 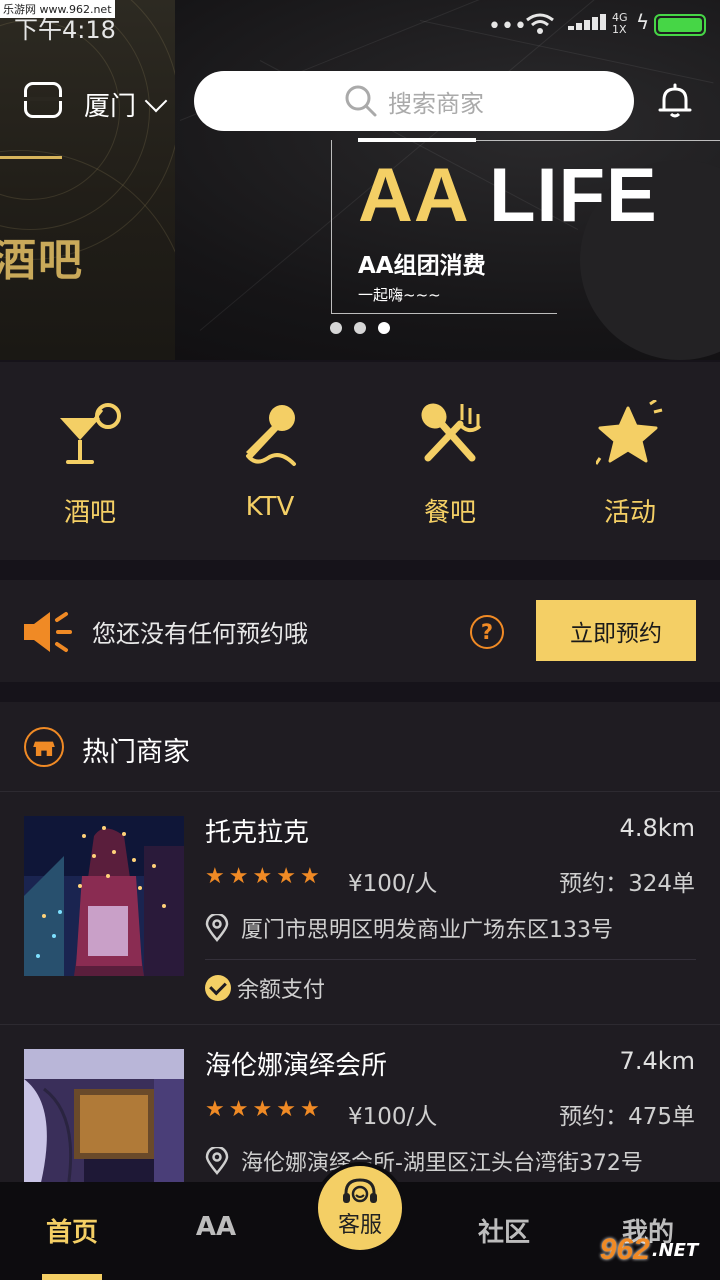 I want to click on merchant-address: 厦门市思明区明发商业广场东区133号, so click(x=427, y=930).